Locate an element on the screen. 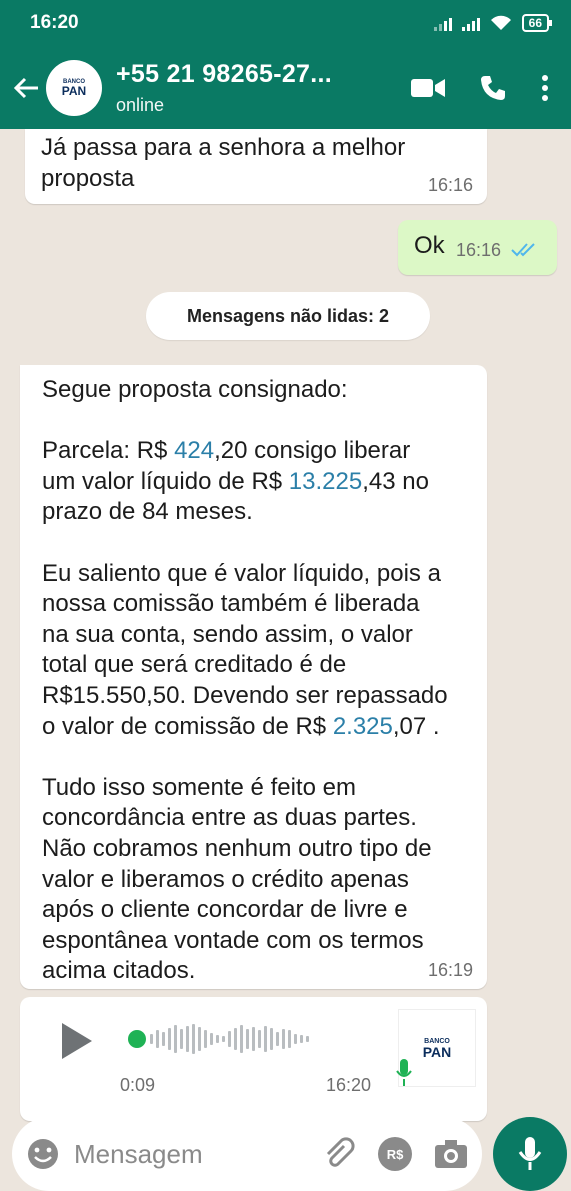 The image size is (571, 1191). amount-link: 424 is located at coordinates (194, 450).